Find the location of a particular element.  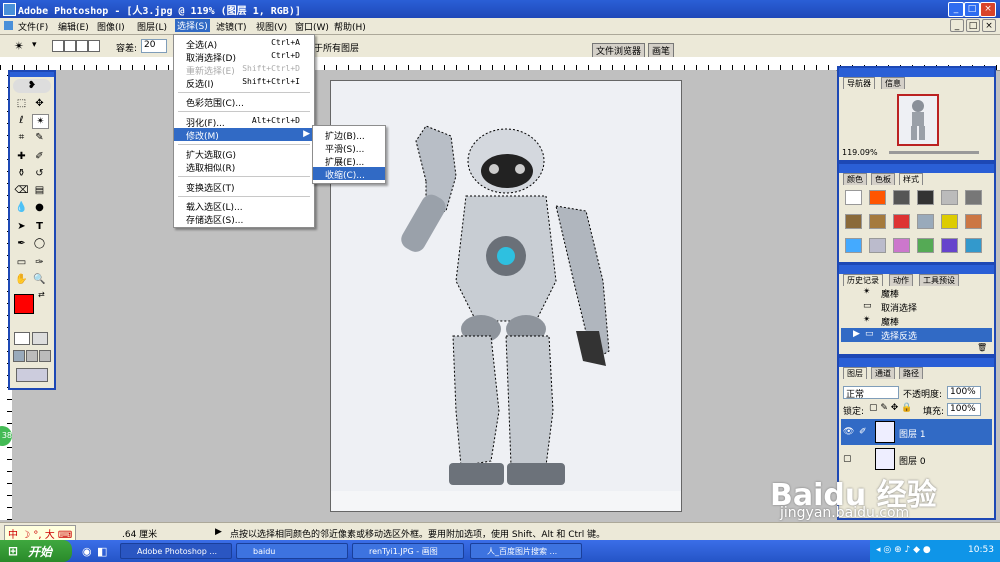

tab-color: 颜色 is located at coordinates (855, 179).